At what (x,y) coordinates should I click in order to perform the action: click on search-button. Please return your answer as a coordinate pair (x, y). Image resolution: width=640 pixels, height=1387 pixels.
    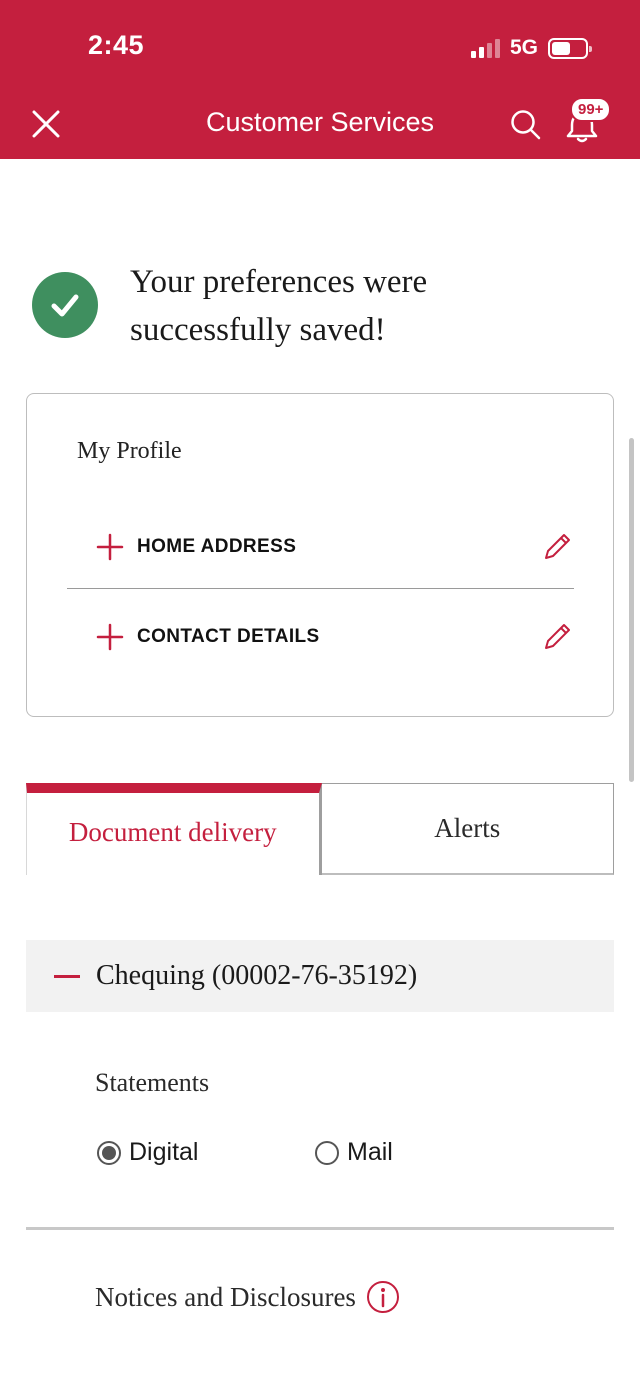
    Looking at the image, I should click on (525, 124).